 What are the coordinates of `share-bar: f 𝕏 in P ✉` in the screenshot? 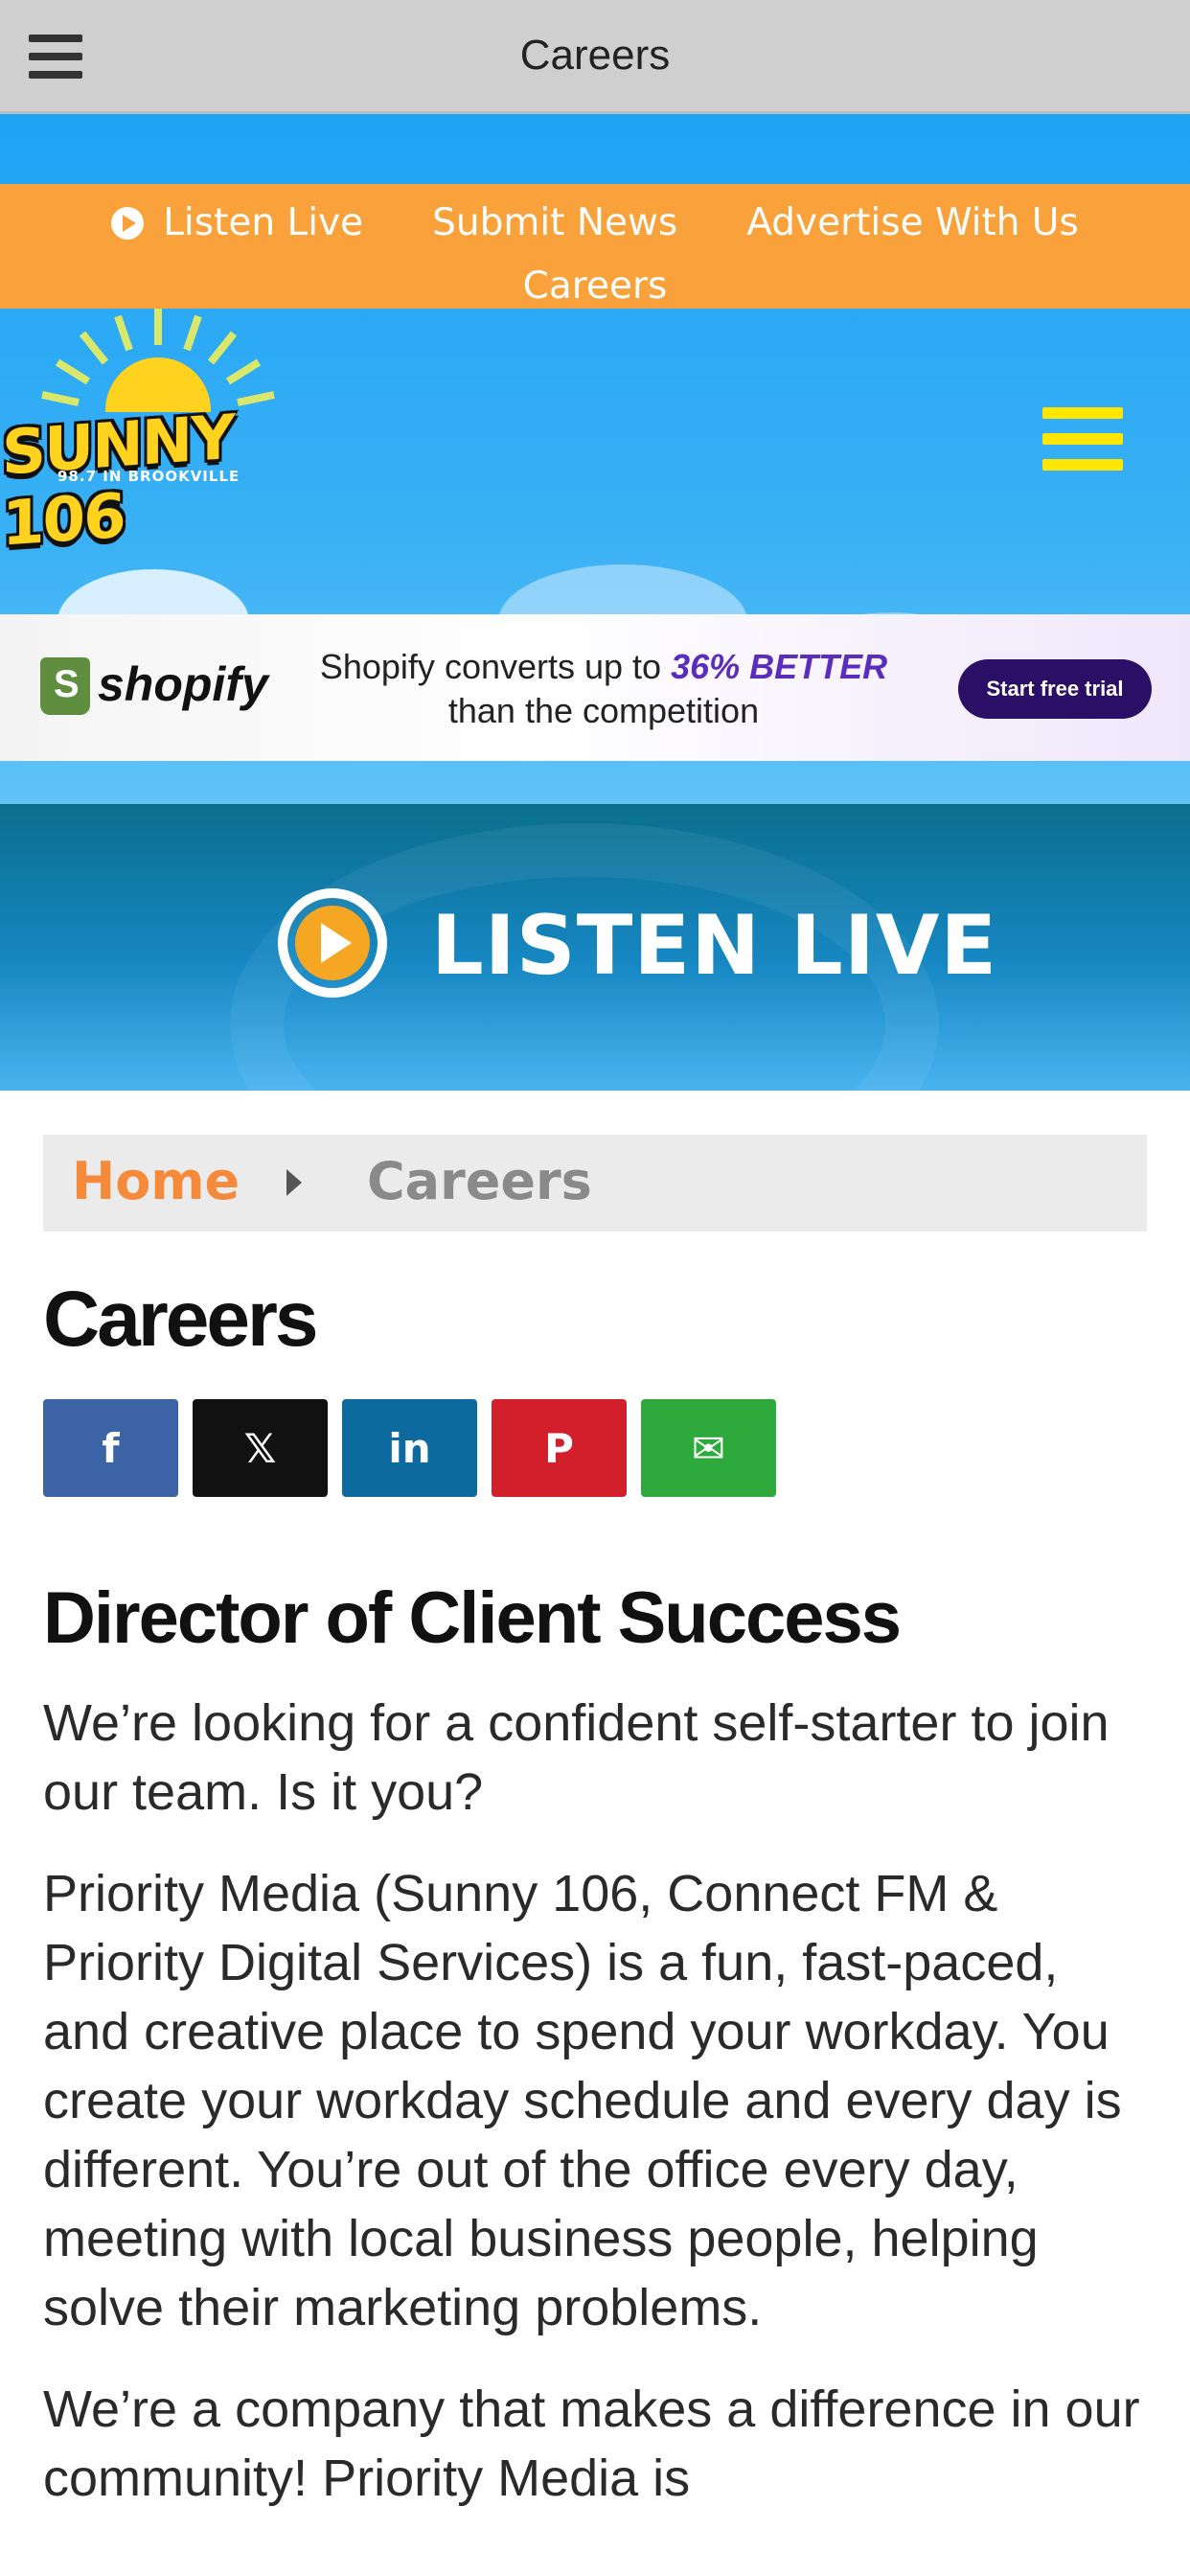 It's located at (410, 1448).